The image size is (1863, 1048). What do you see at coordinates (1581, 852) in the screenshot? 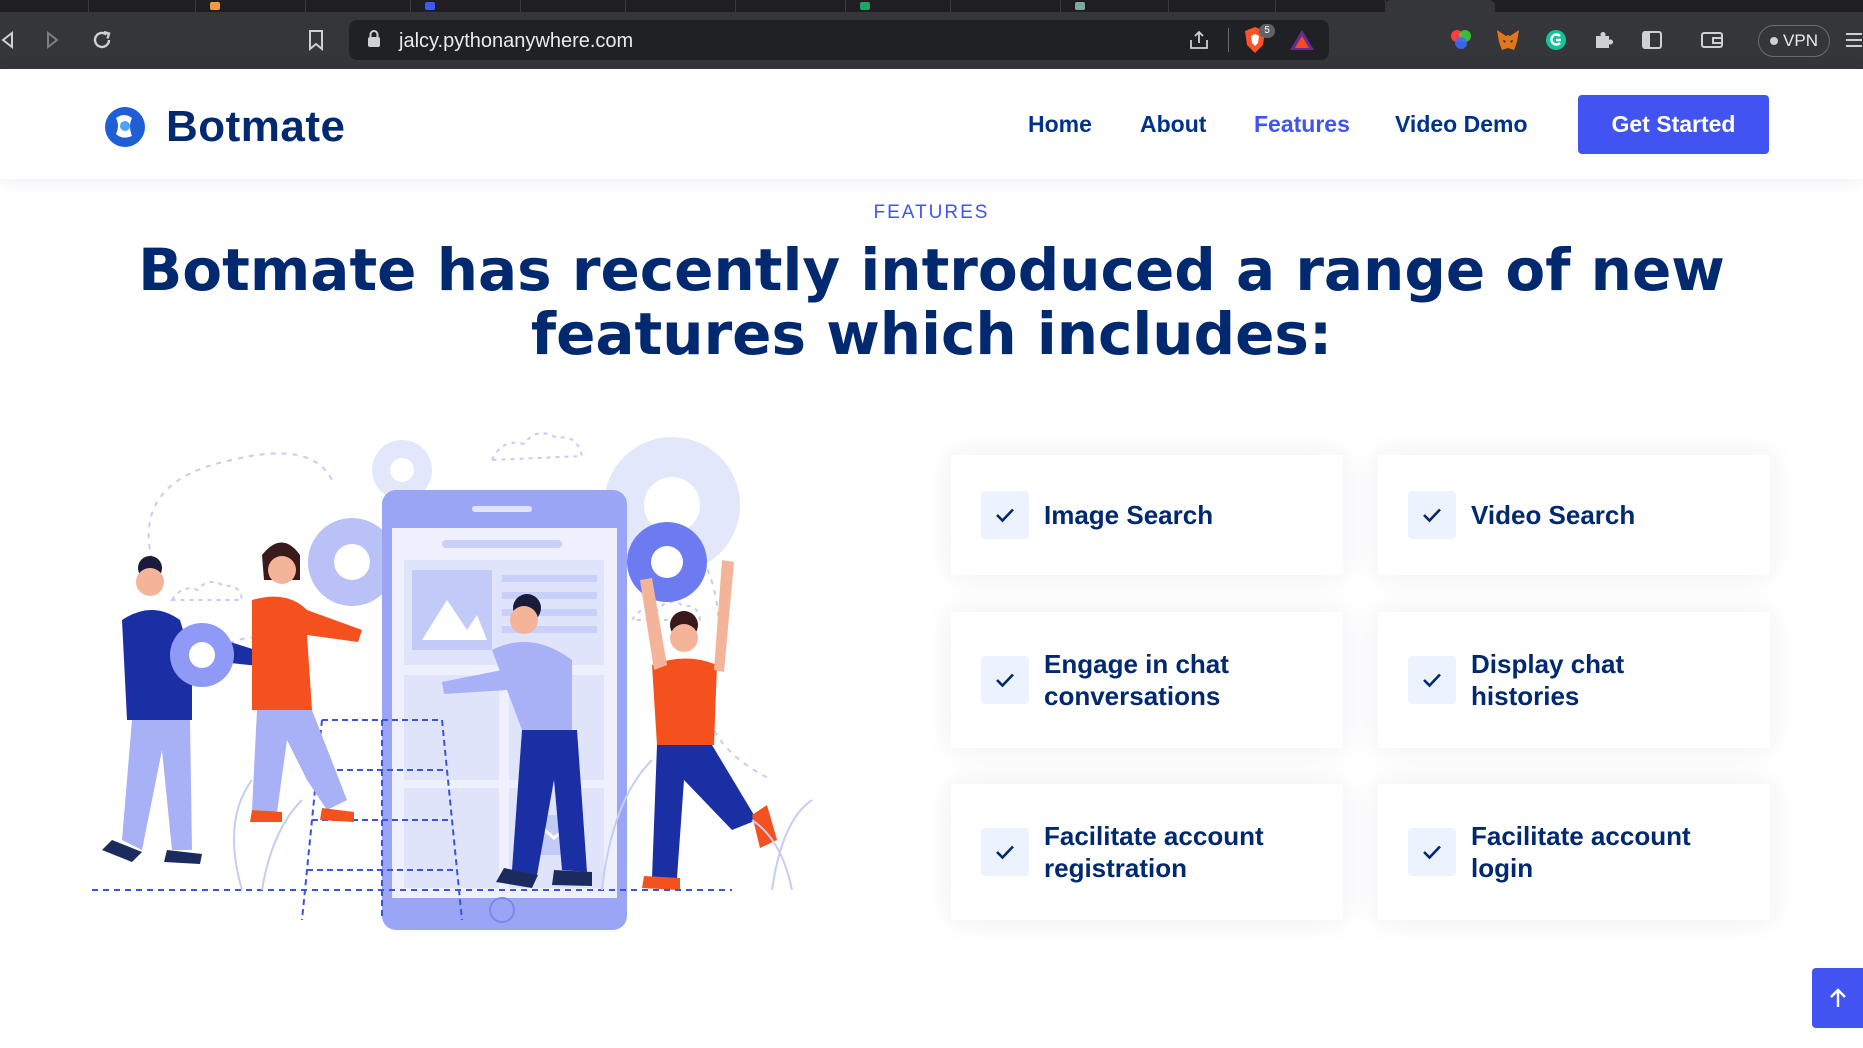
I see `feature-label: Facilitate account login` at bounding box center [1581, 852].